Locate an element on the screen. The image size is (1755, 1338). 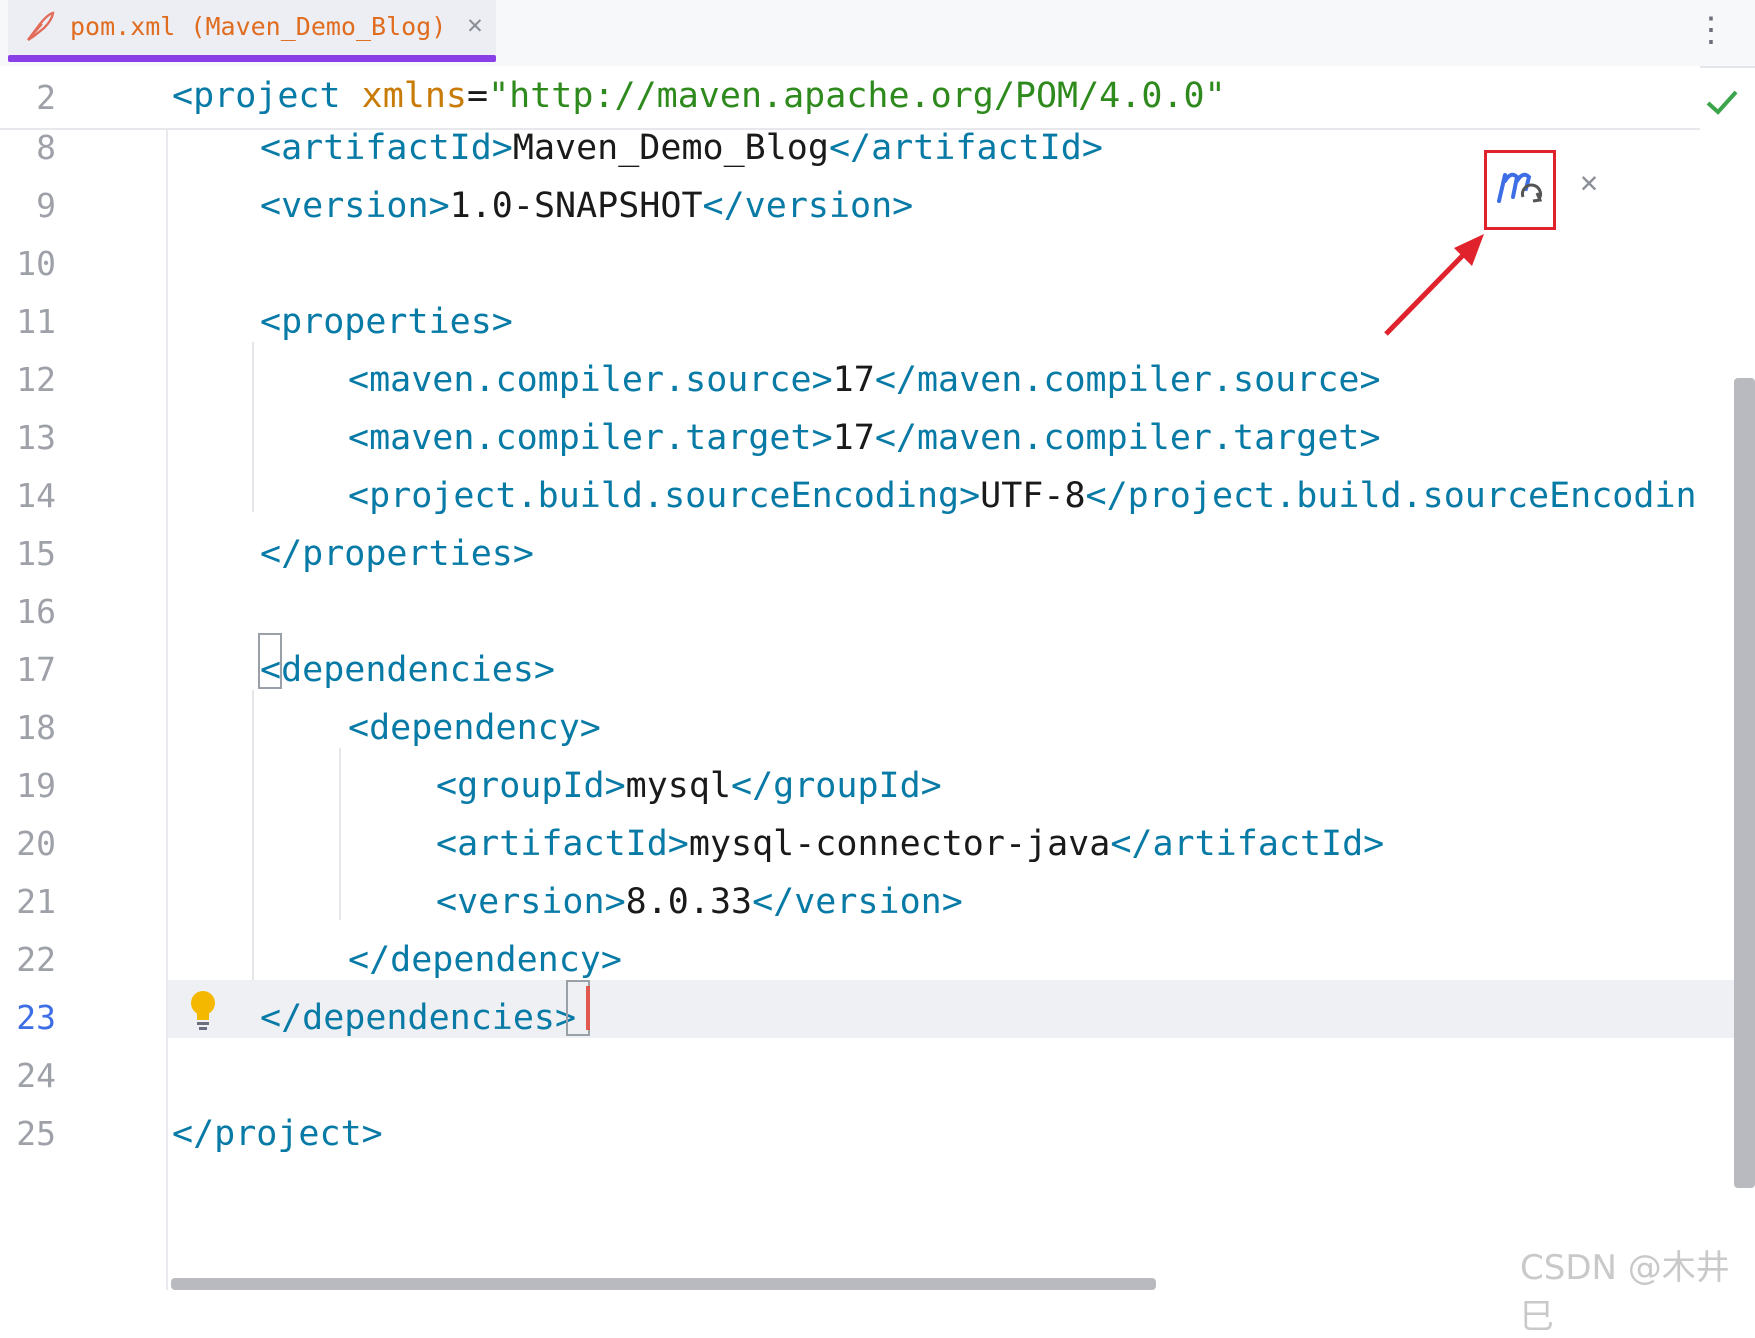
xml-tag: </maven.compiler.target> is located at coordinates (1127, 438).